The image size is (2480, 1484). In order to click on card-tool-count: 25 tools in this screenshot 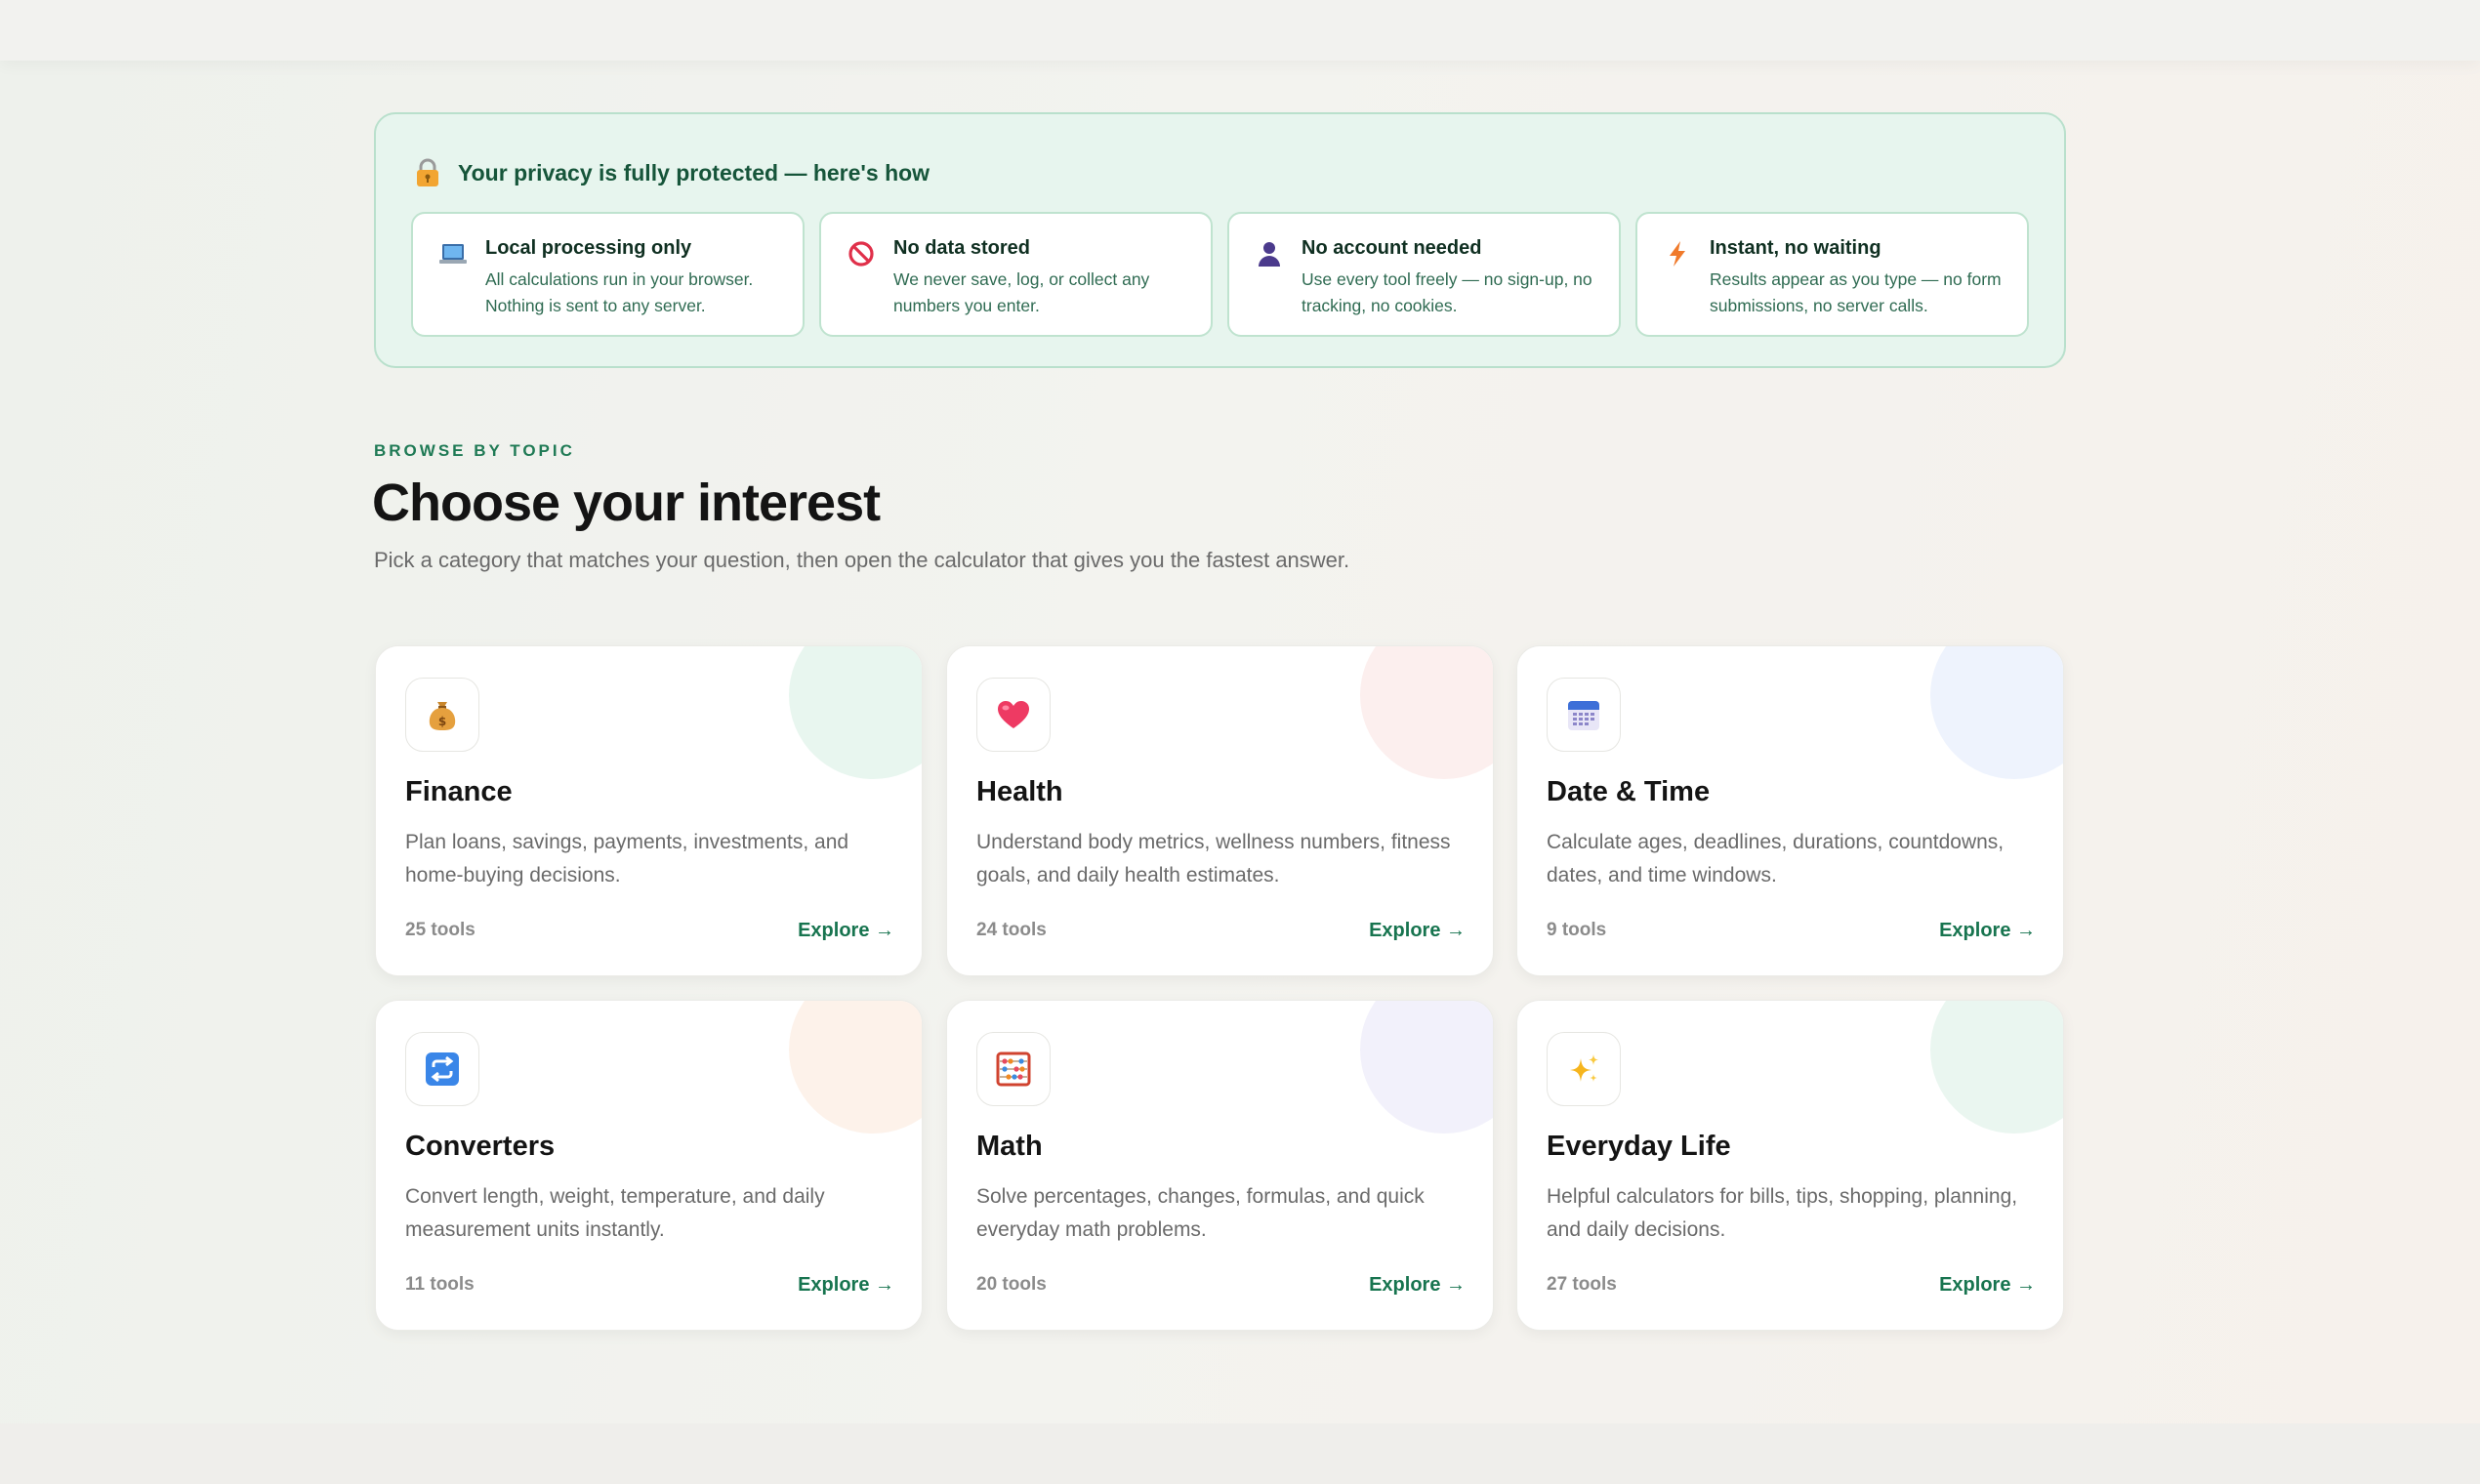, I will do `click(440, 930)`.